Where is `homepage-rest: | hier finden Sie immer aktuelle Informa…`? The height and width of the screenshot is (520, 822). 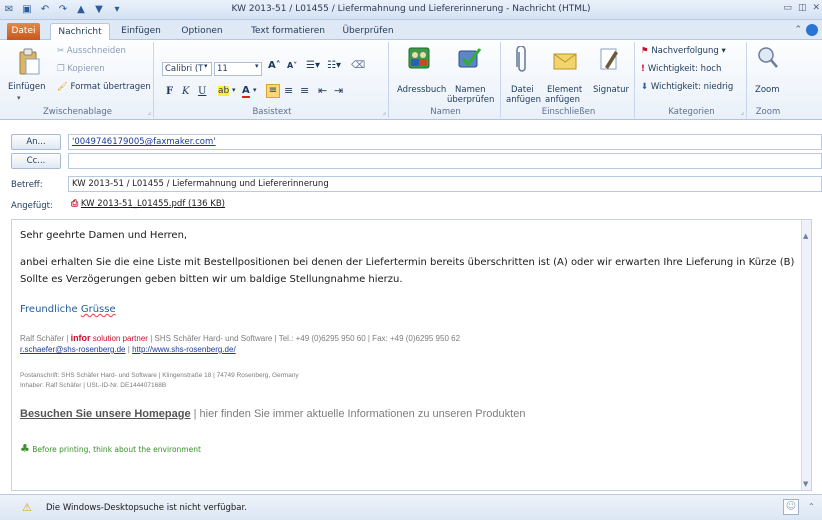
homepage-rest: | hier finden Sie immer aktuelle Informa… is located at coordinates (359, 414).